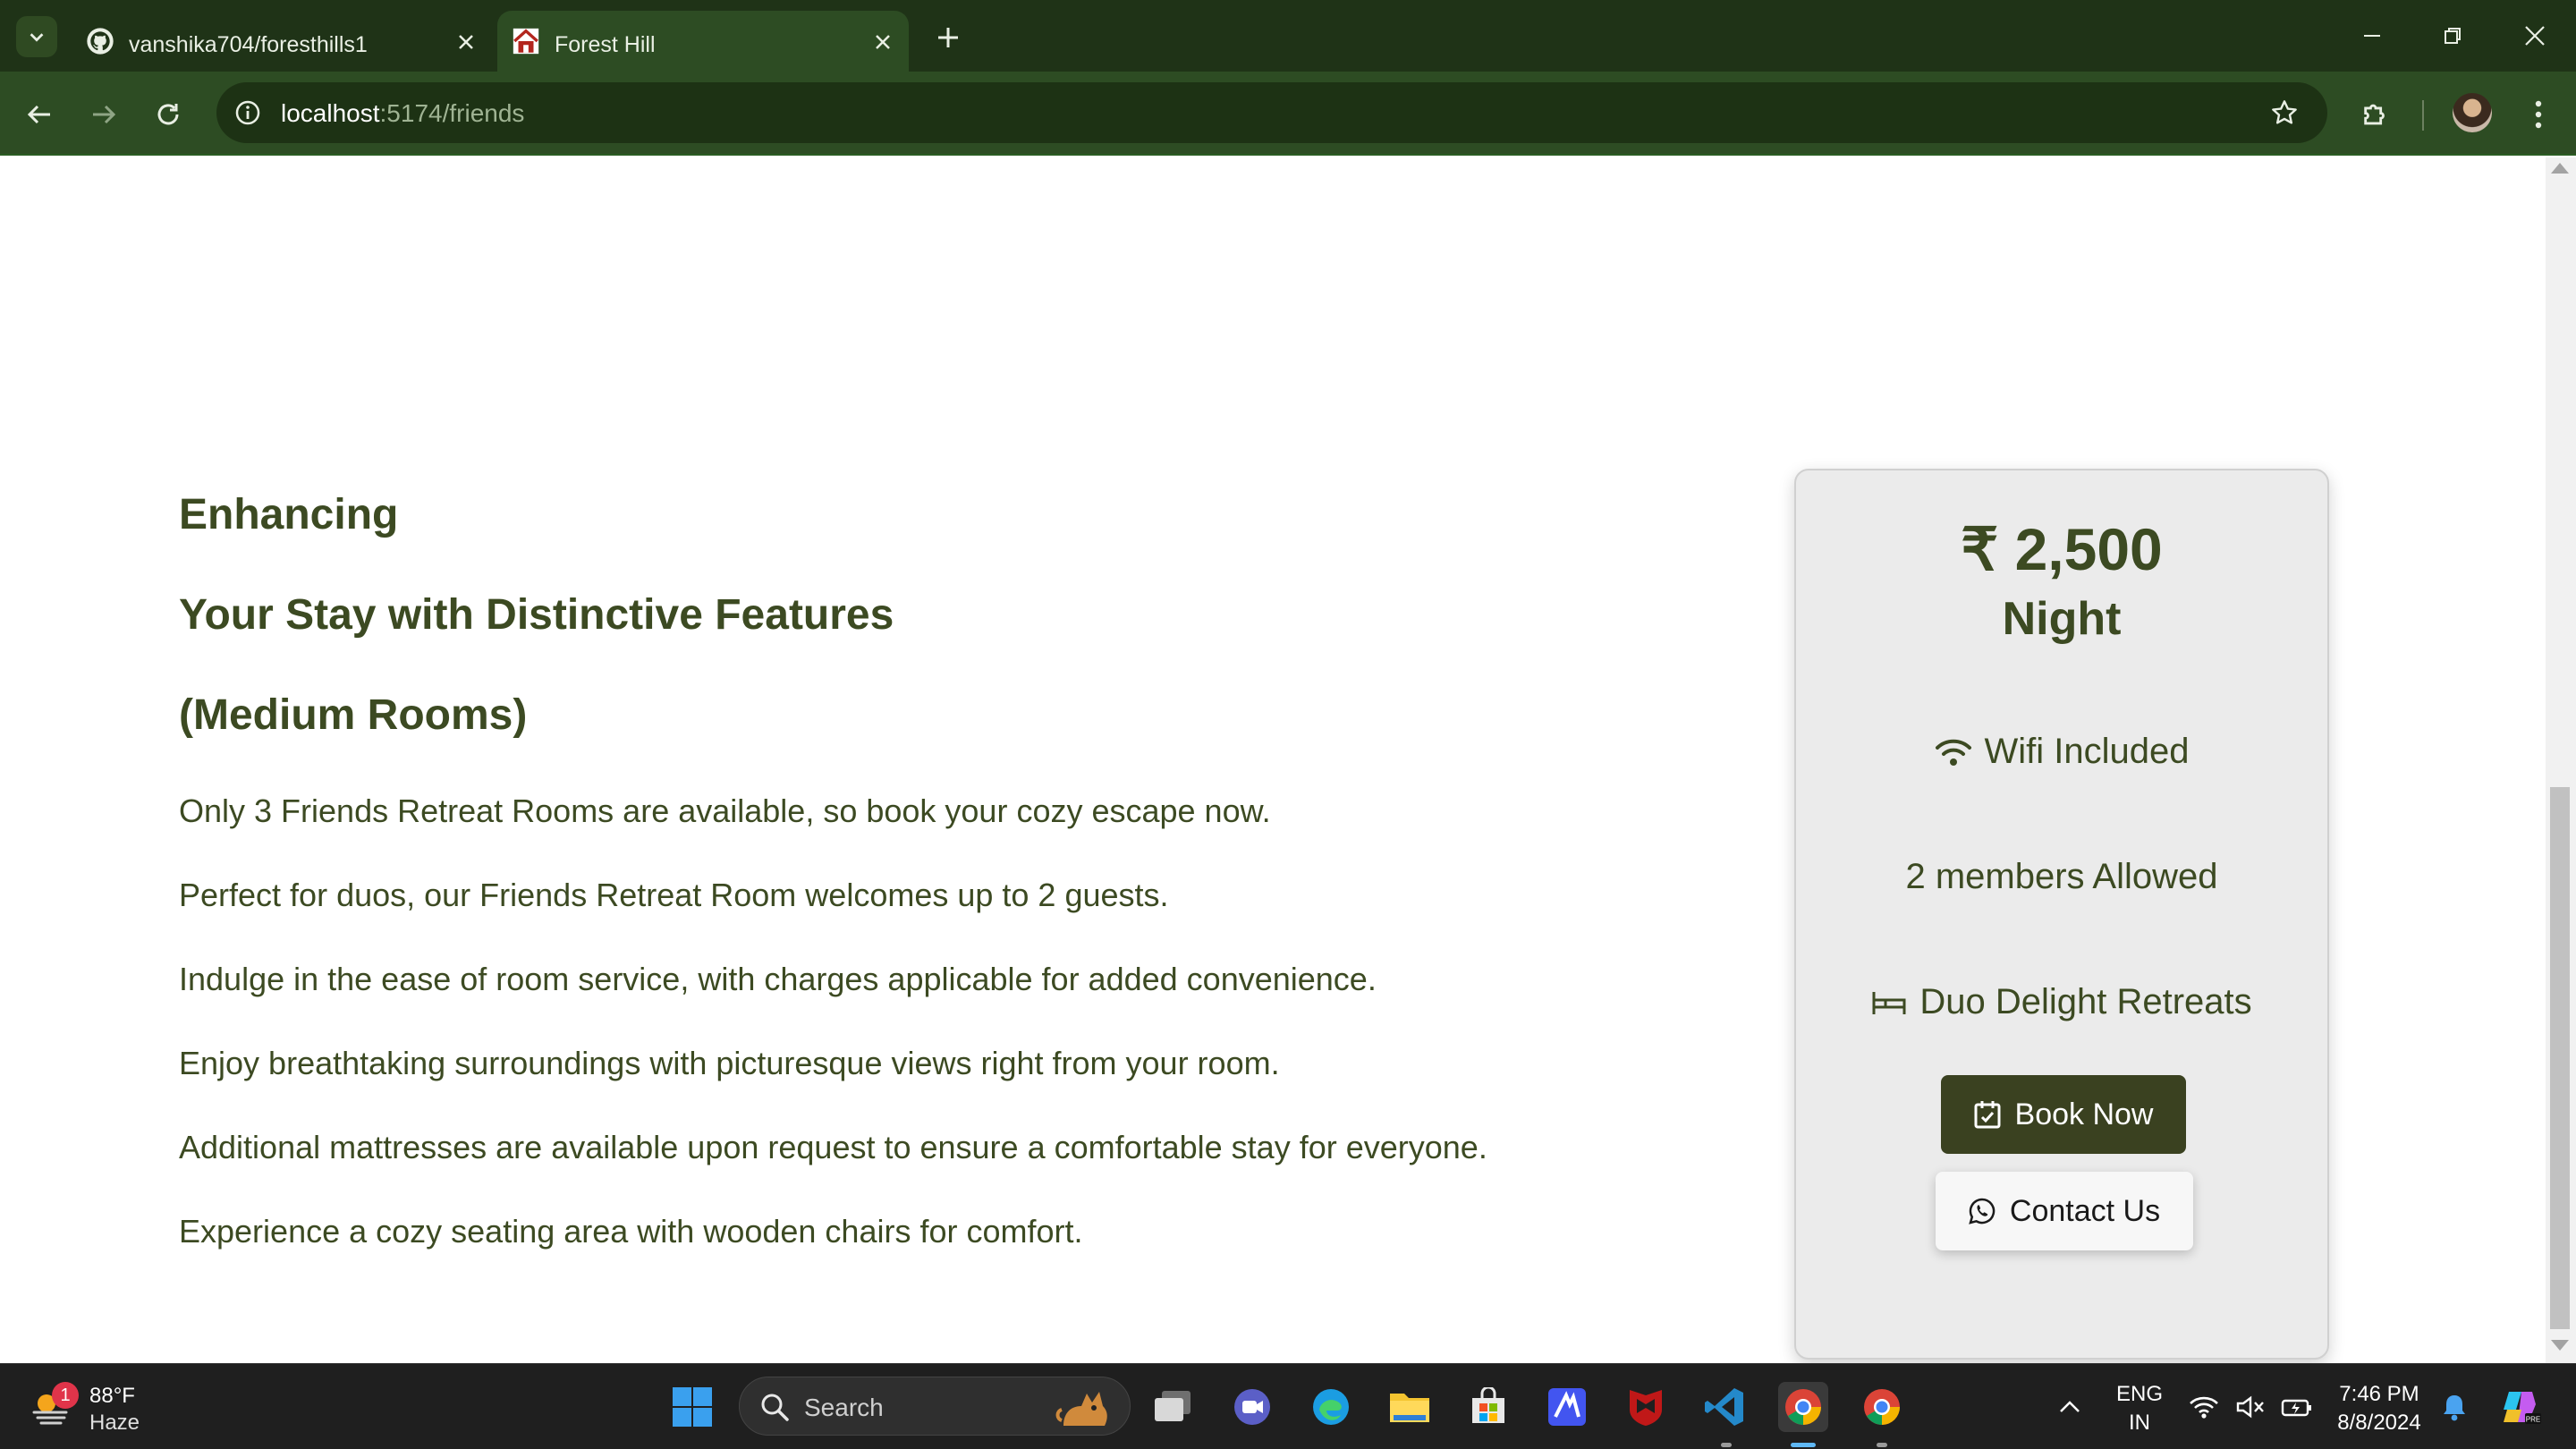 Image resolution: width=2576 pixels, height=1449 pixels. I want to click on weather-widget: 1 88°F Haze, so click(98, 1407).